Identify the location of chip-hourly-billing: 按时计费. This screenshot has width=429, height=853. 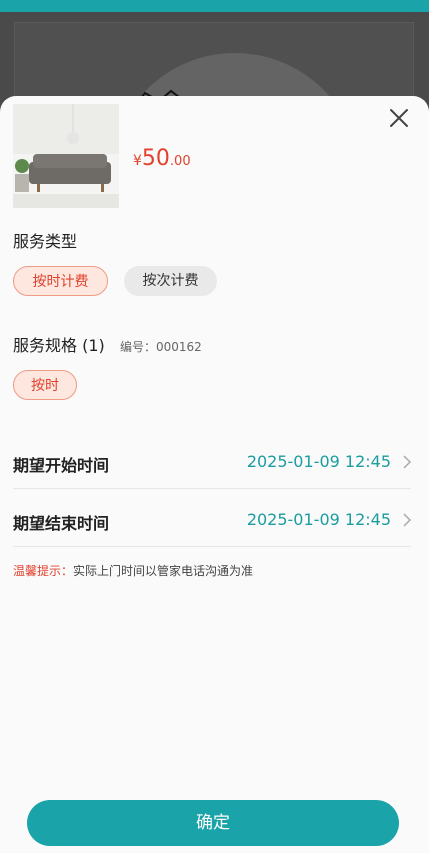
(60, 281).